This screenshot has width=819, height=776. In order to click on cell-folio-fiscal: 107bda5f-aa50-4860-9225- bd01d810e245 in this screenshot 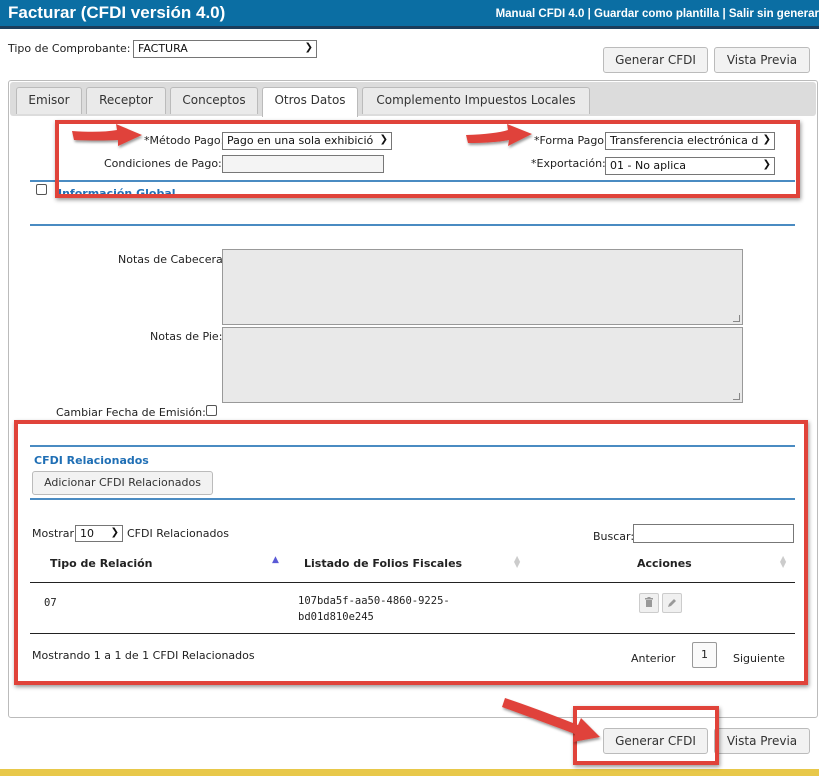, I will do `click(374, 609)`.